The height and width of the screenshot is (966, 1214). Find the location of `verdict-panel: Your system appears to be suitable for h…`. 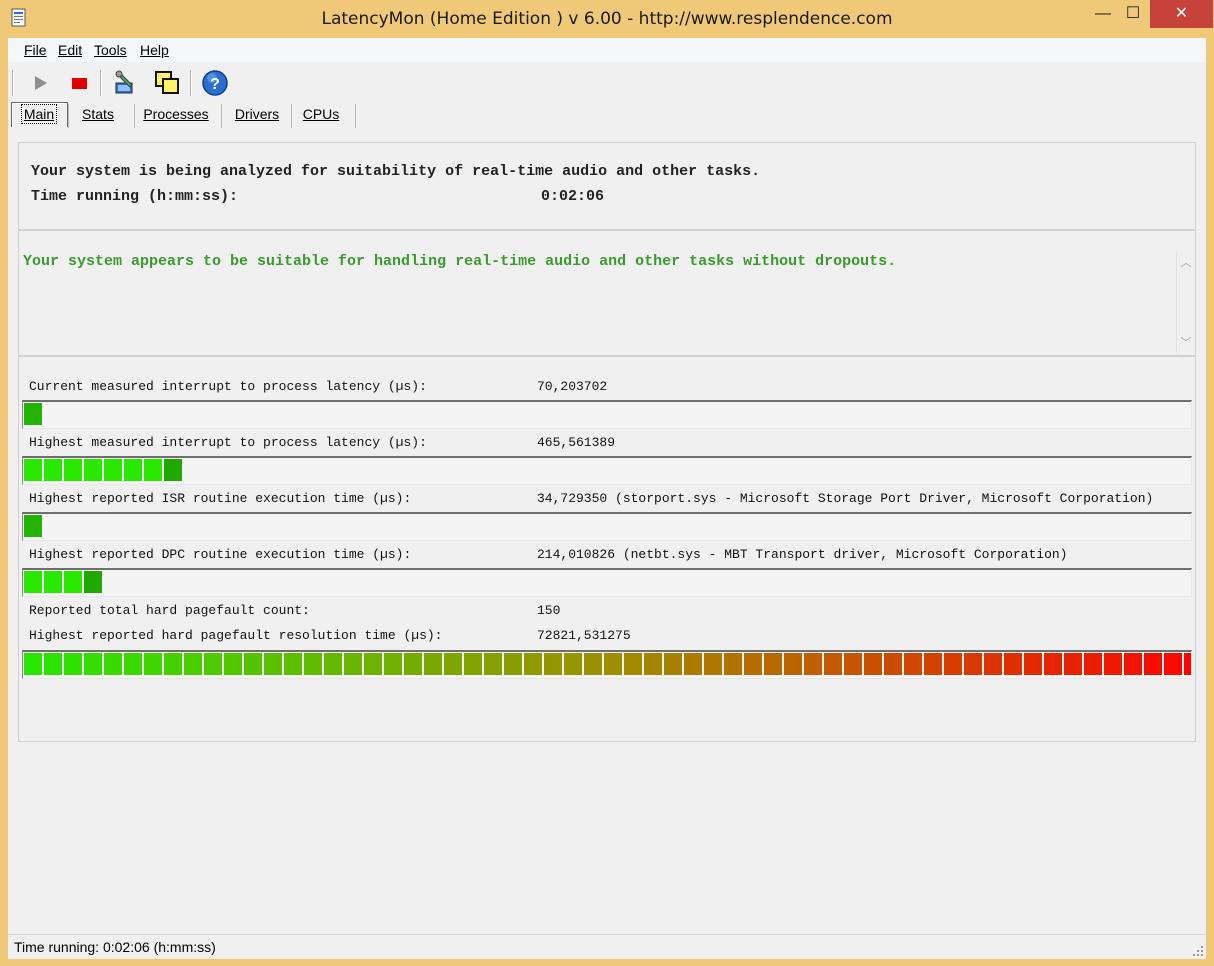

verdict-panel: Your system appears to be suitable for h… is located at coordinates (607, 293).